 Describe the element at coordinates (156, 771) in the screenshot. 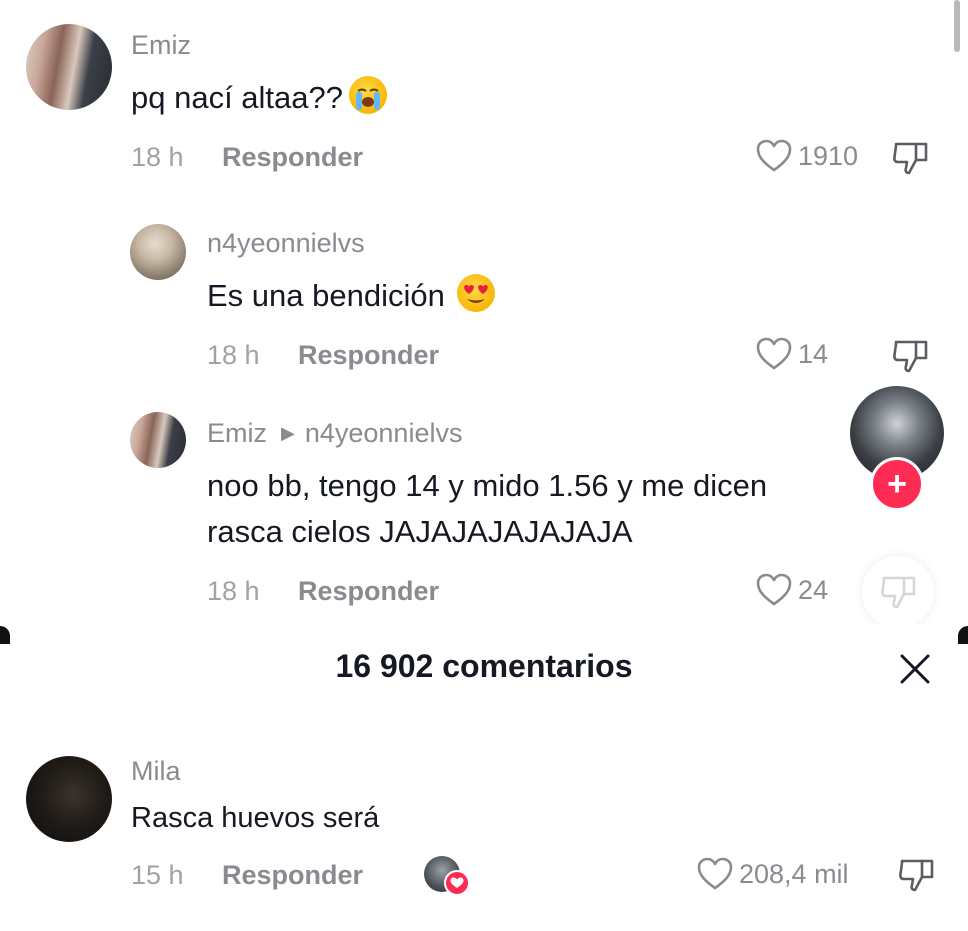

I see `comment-username: Mila` at that location.